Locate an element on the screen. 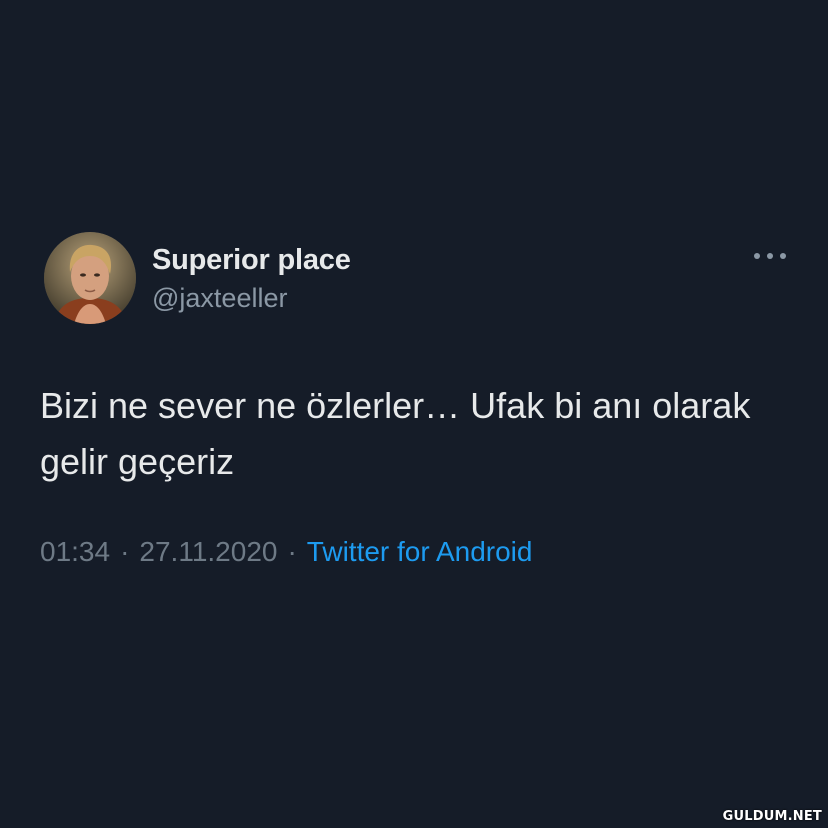  tweet-source-link: Twitter for Android is located at coordinates (420, 551).